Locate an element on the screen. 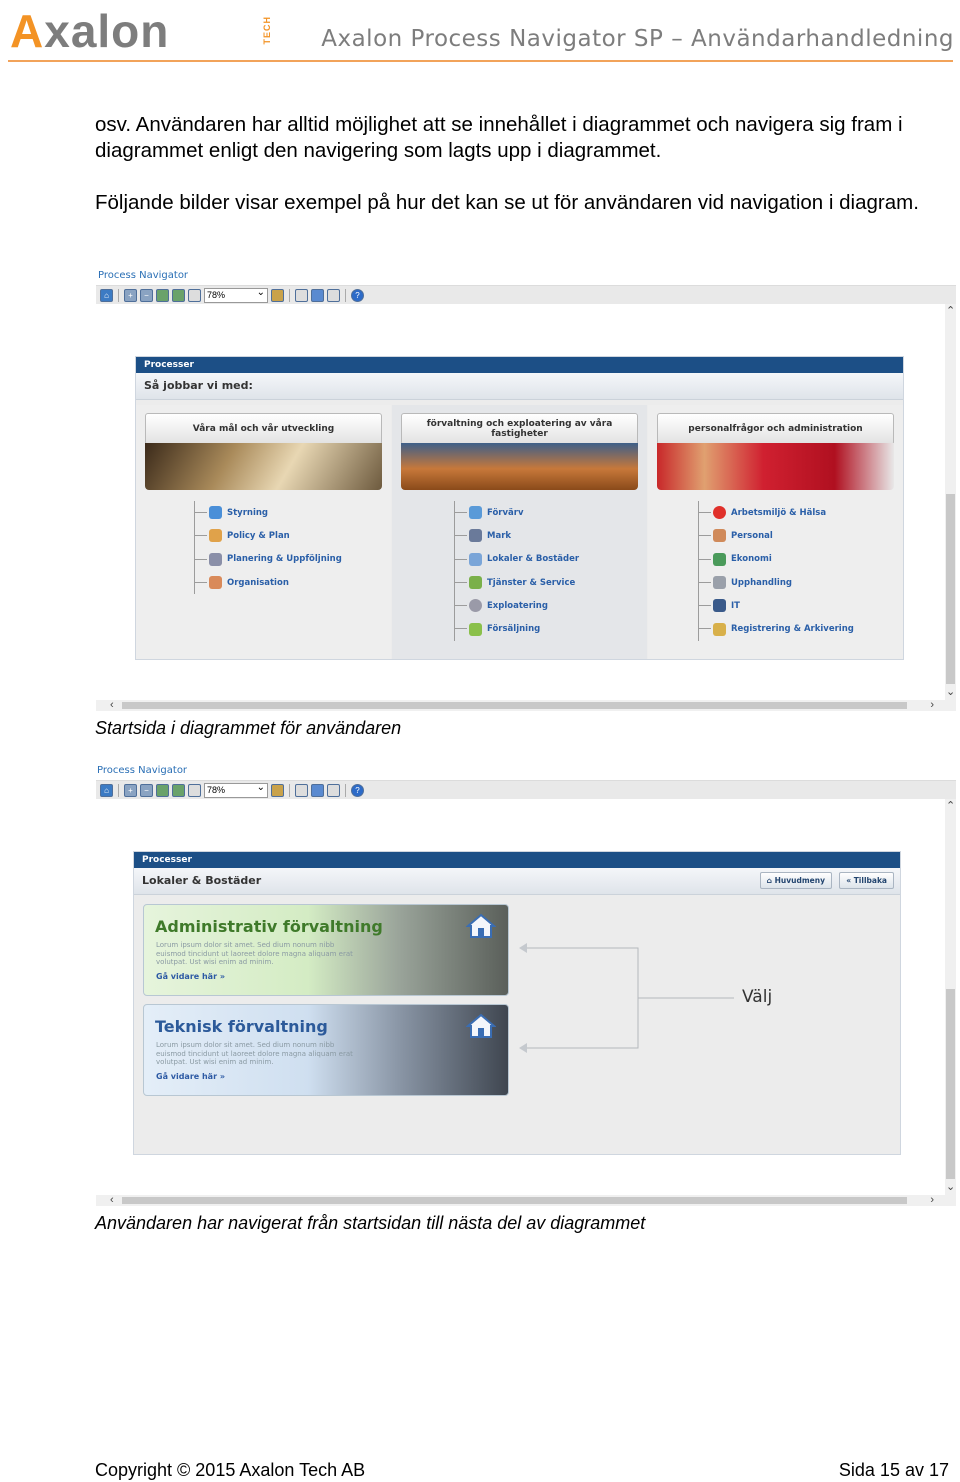 This screenshot has width=960, height=1482. tree-item: Registrering & Arkivering is located at coordinates (776, 628).